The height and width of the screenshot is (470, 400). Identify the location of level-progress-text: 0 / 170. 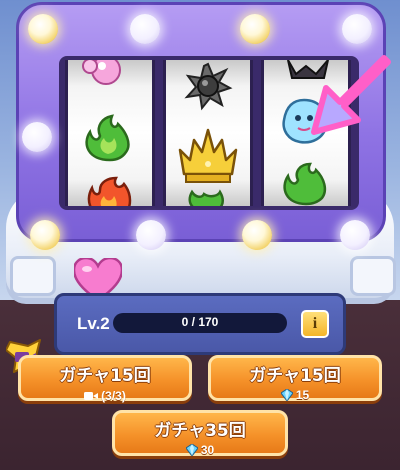
(200, 322).